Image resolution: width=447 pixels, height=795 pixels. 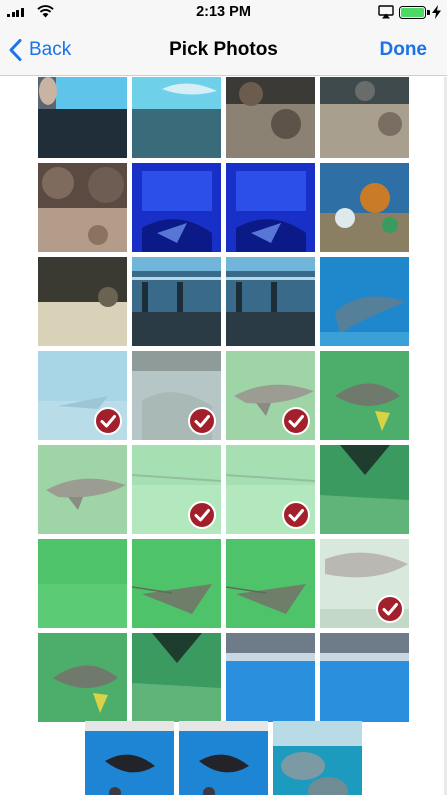 What do you see at coordinates (223, 12) in the screenshot?
I see `status-bar: 2:13 PM` at bounding box center [223, 12].